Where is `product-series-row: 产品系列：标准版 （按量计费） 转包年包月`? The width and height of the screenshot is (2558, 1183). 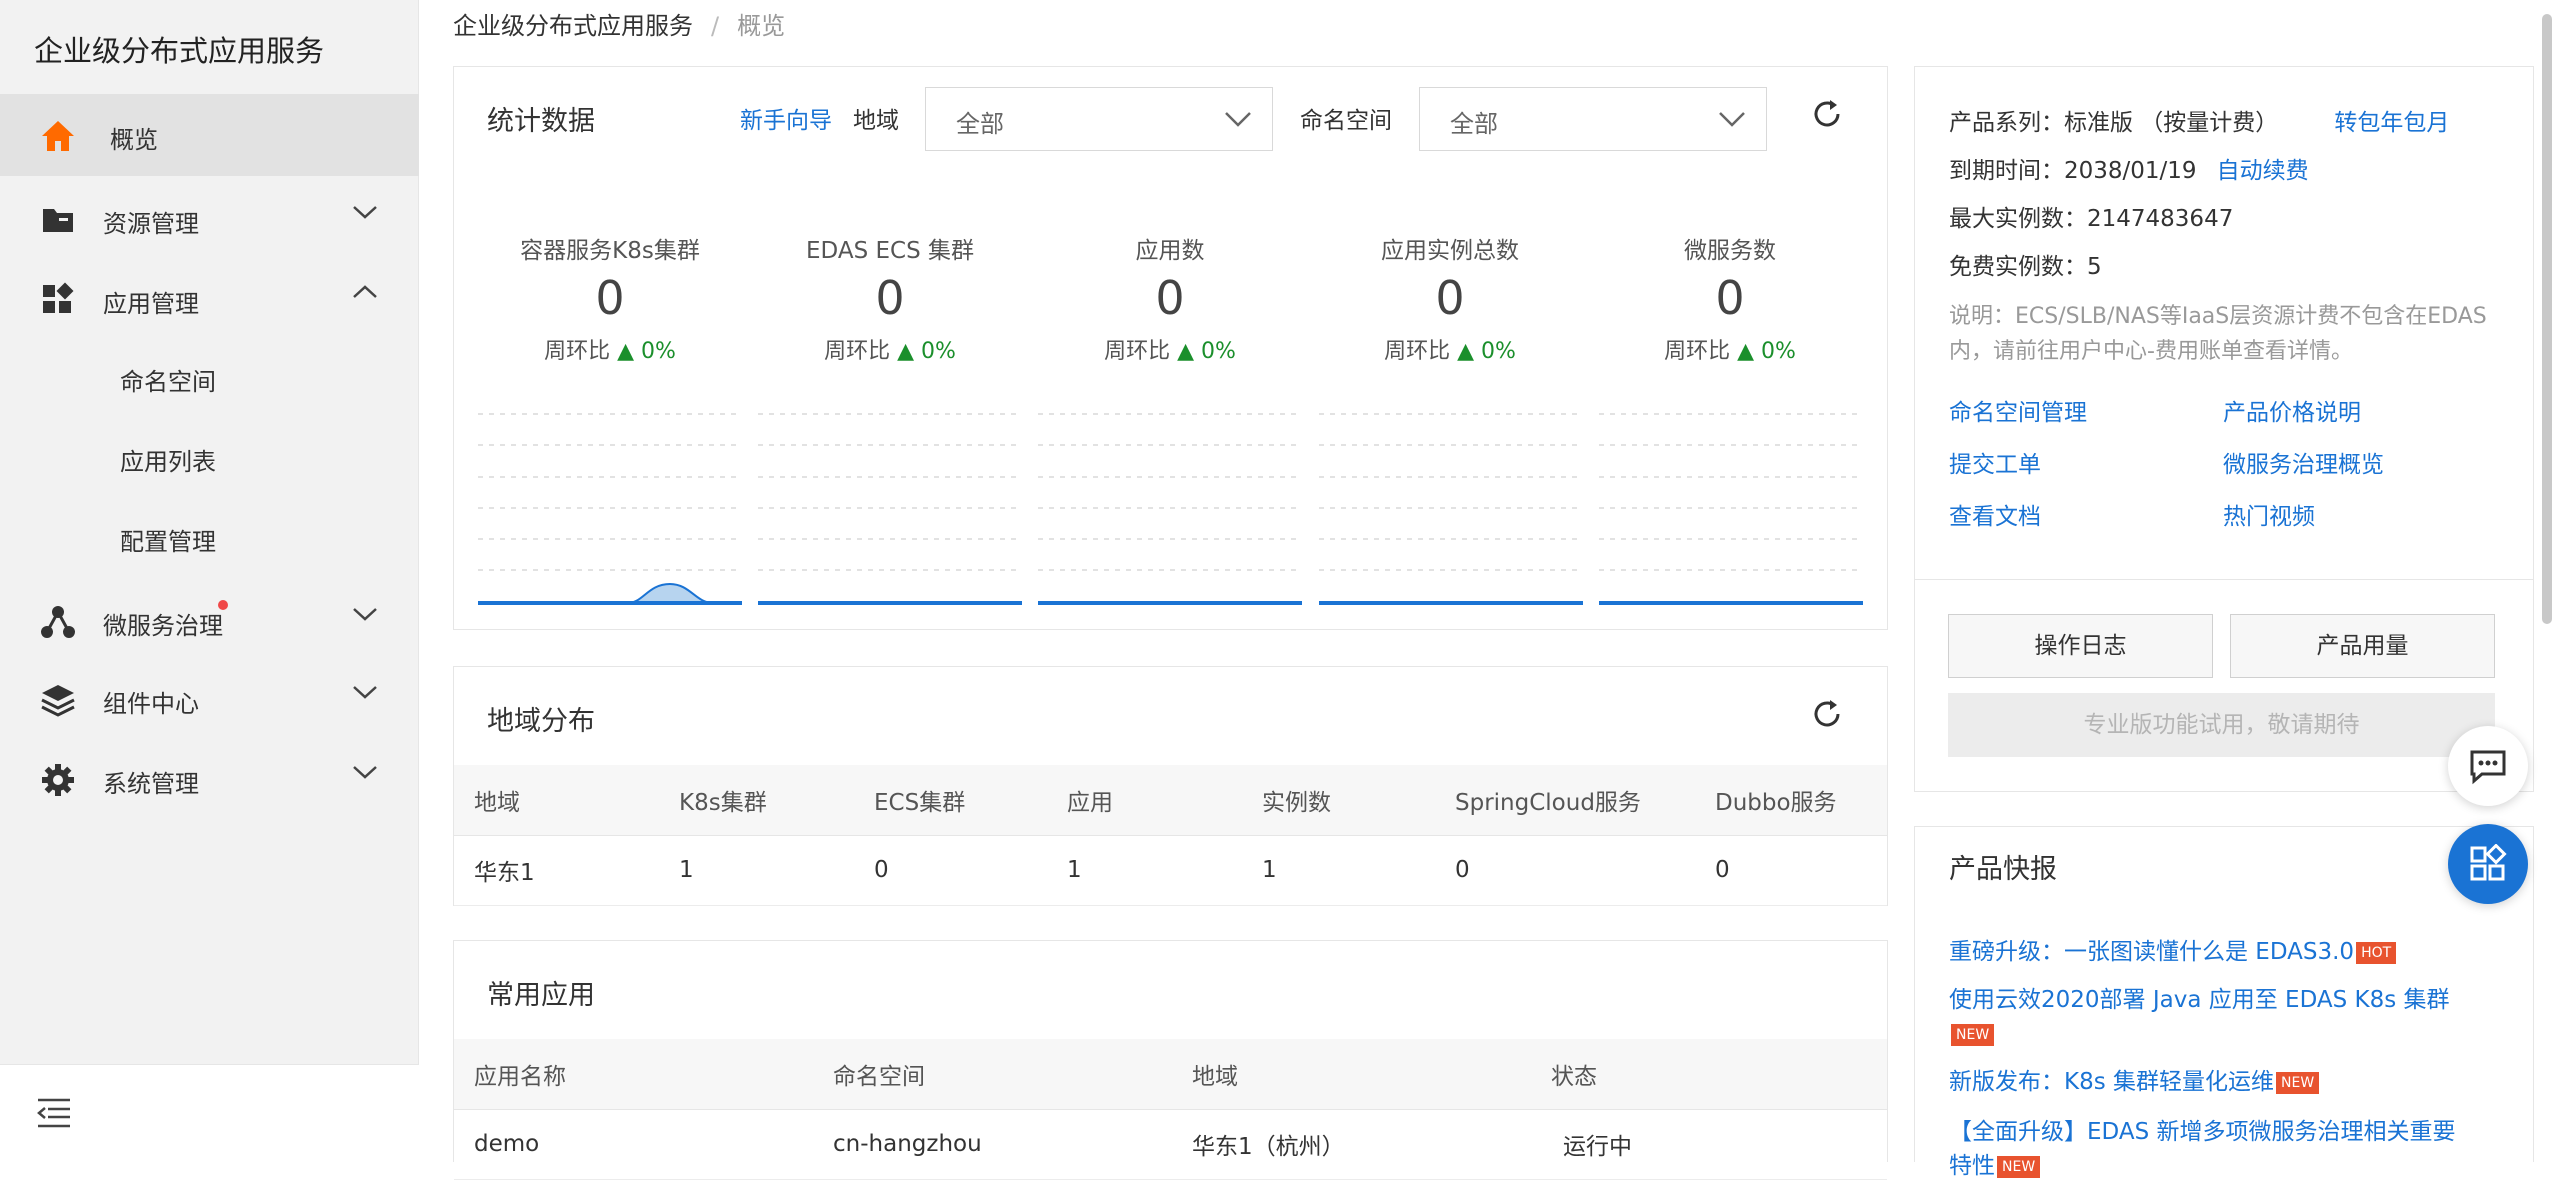 product-series-row: 产品系列：标准版 （按量计费） 转包年包月 is located at coordinates (2199, 120).